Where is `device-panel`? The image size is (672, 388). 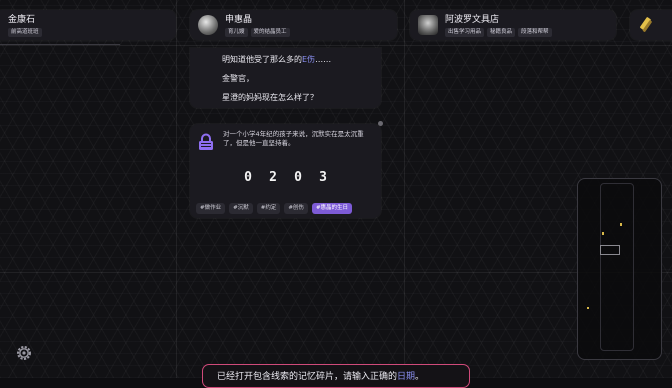
device-panel is located at coordinates (619, 269).